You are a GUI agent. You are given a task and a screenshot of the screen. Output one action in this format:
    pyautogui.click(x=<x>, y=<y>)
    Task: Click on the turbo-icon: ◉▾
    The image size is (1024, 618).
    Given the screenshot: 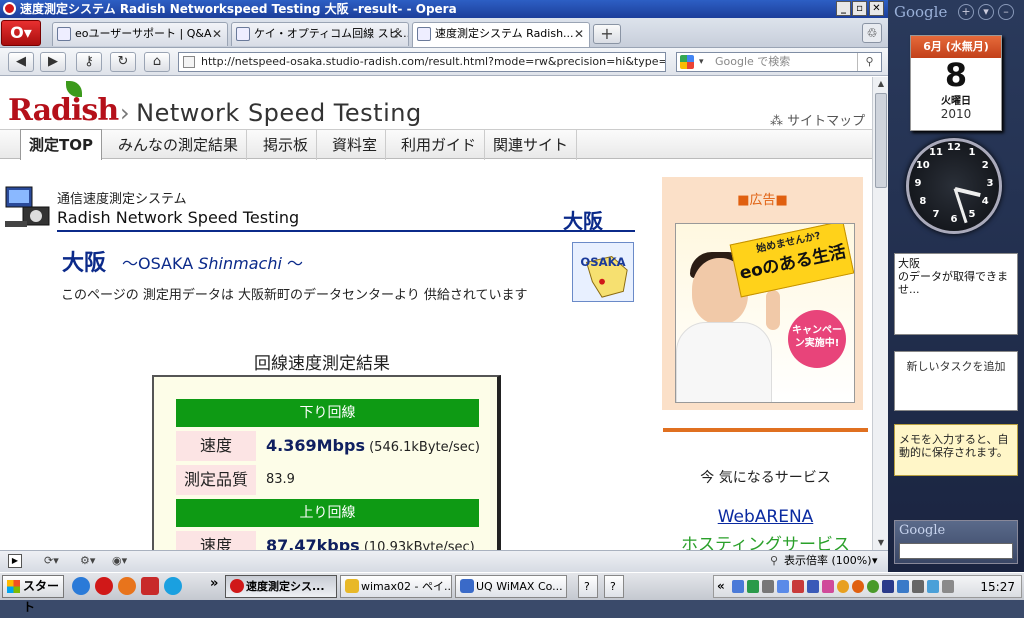 What is the action you would take?
    pyautogui.click(x=119, y=561)
    